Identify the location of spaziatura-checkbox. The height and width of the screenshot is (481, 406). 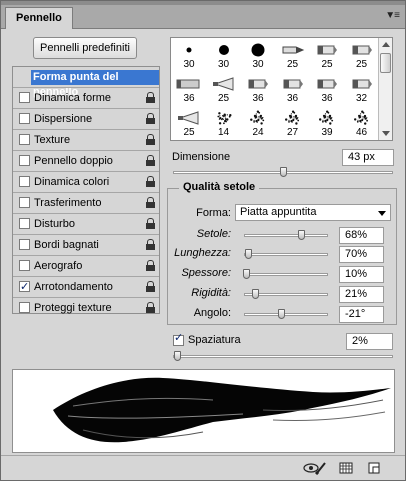
(178, 338).